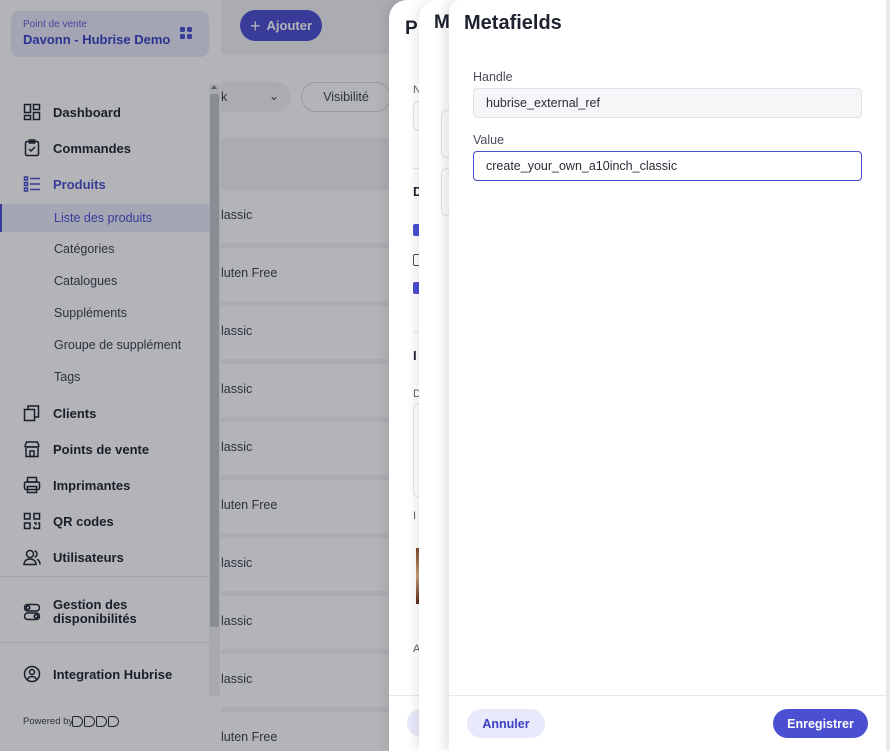  Describe the element at coordinates (513, 23) in the screenshot. I see `panel-title: Metafields` at that location.